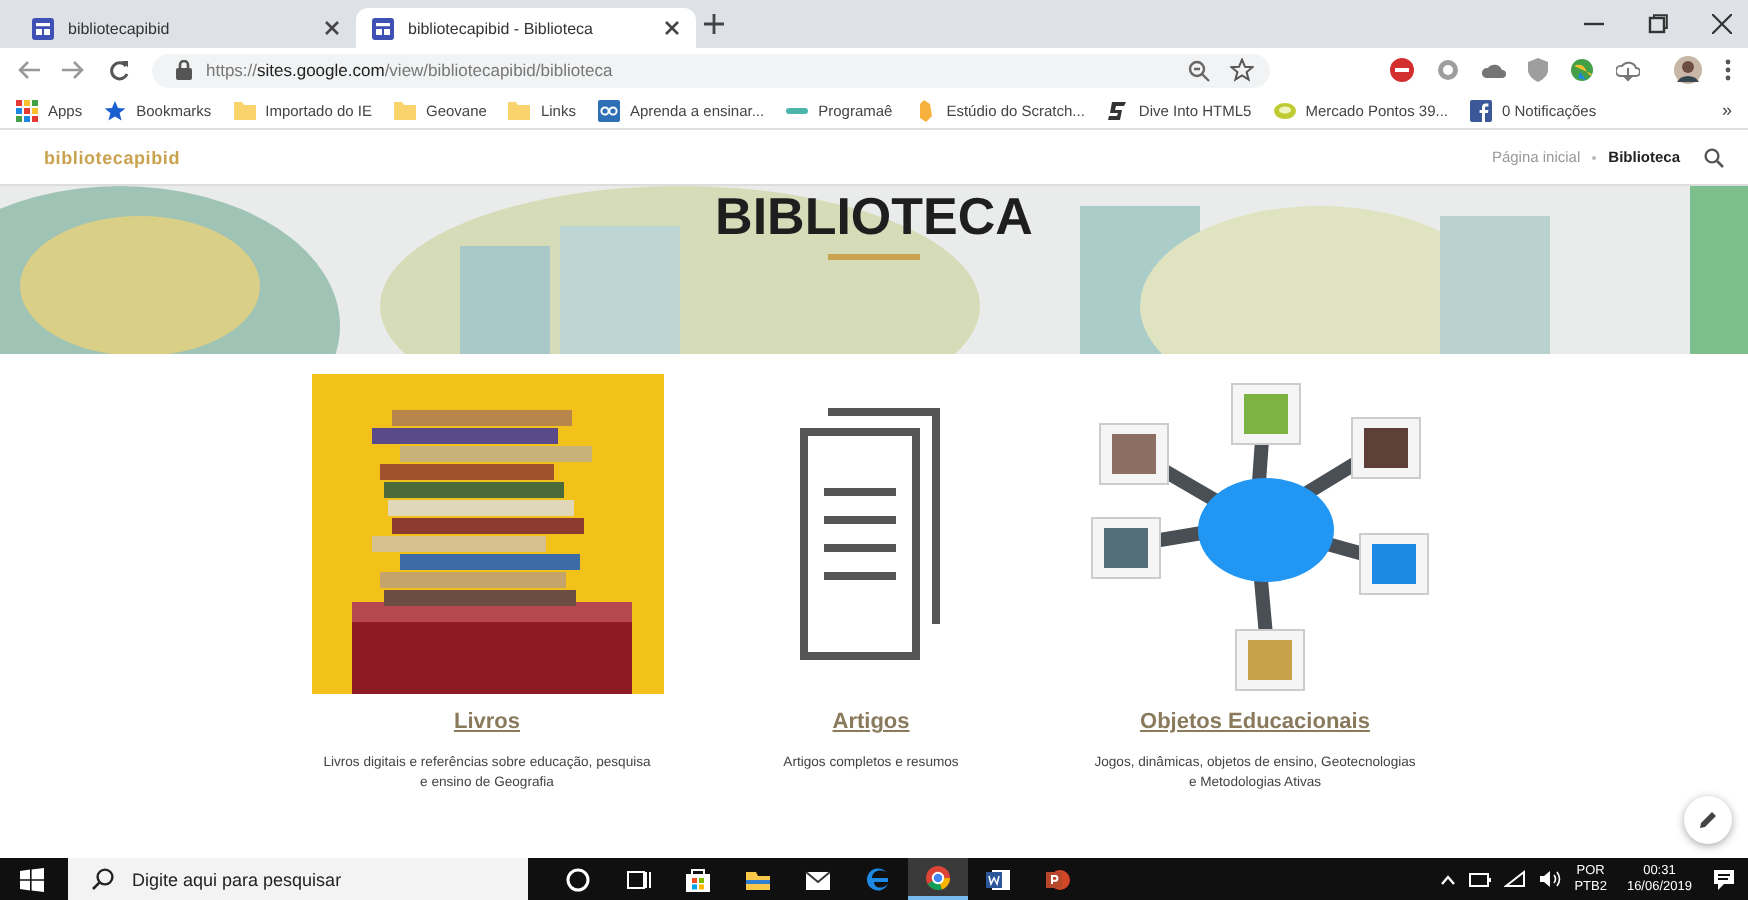 The height and width of the screenshot is (900, 1748). Describe the element at coordinates (1255, 722) in the screenshot. I see `card-title-link: Objetos Educacionais` at that location.